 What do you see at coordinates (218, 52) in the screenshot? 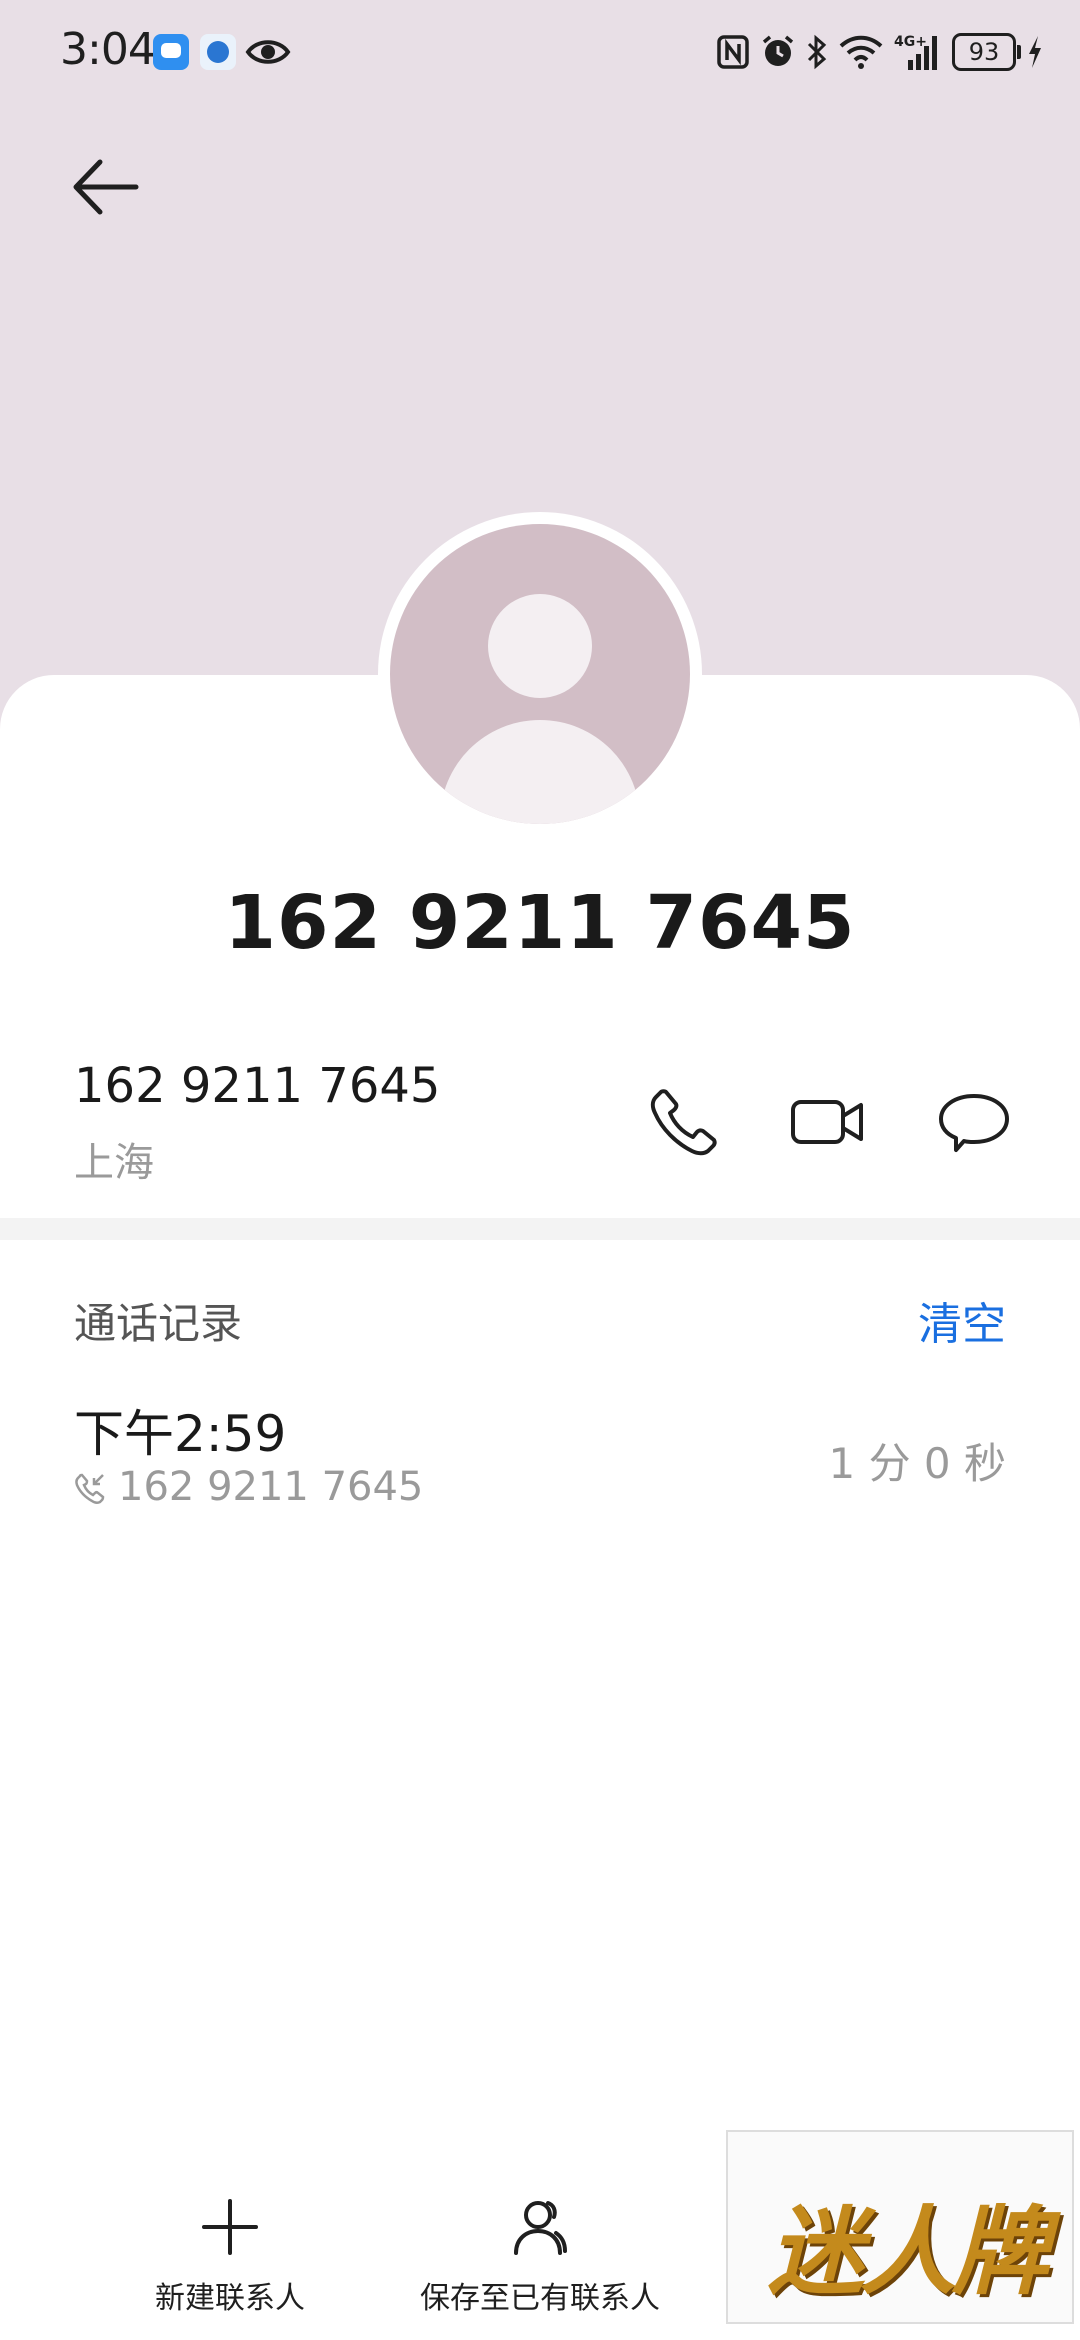
I see `browser-icon` at bounding box center [218, 52].